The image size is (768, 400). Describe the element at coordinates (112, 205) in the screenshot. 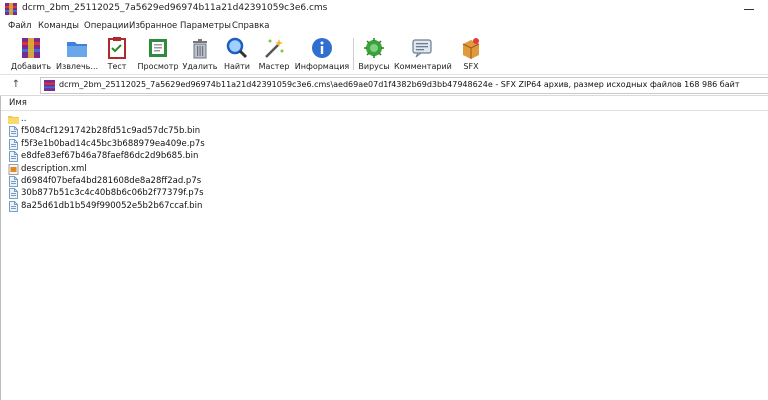

I see `file-name: 8a25d61db1b549f990052e5b2b67ccaf.bin` at that location.